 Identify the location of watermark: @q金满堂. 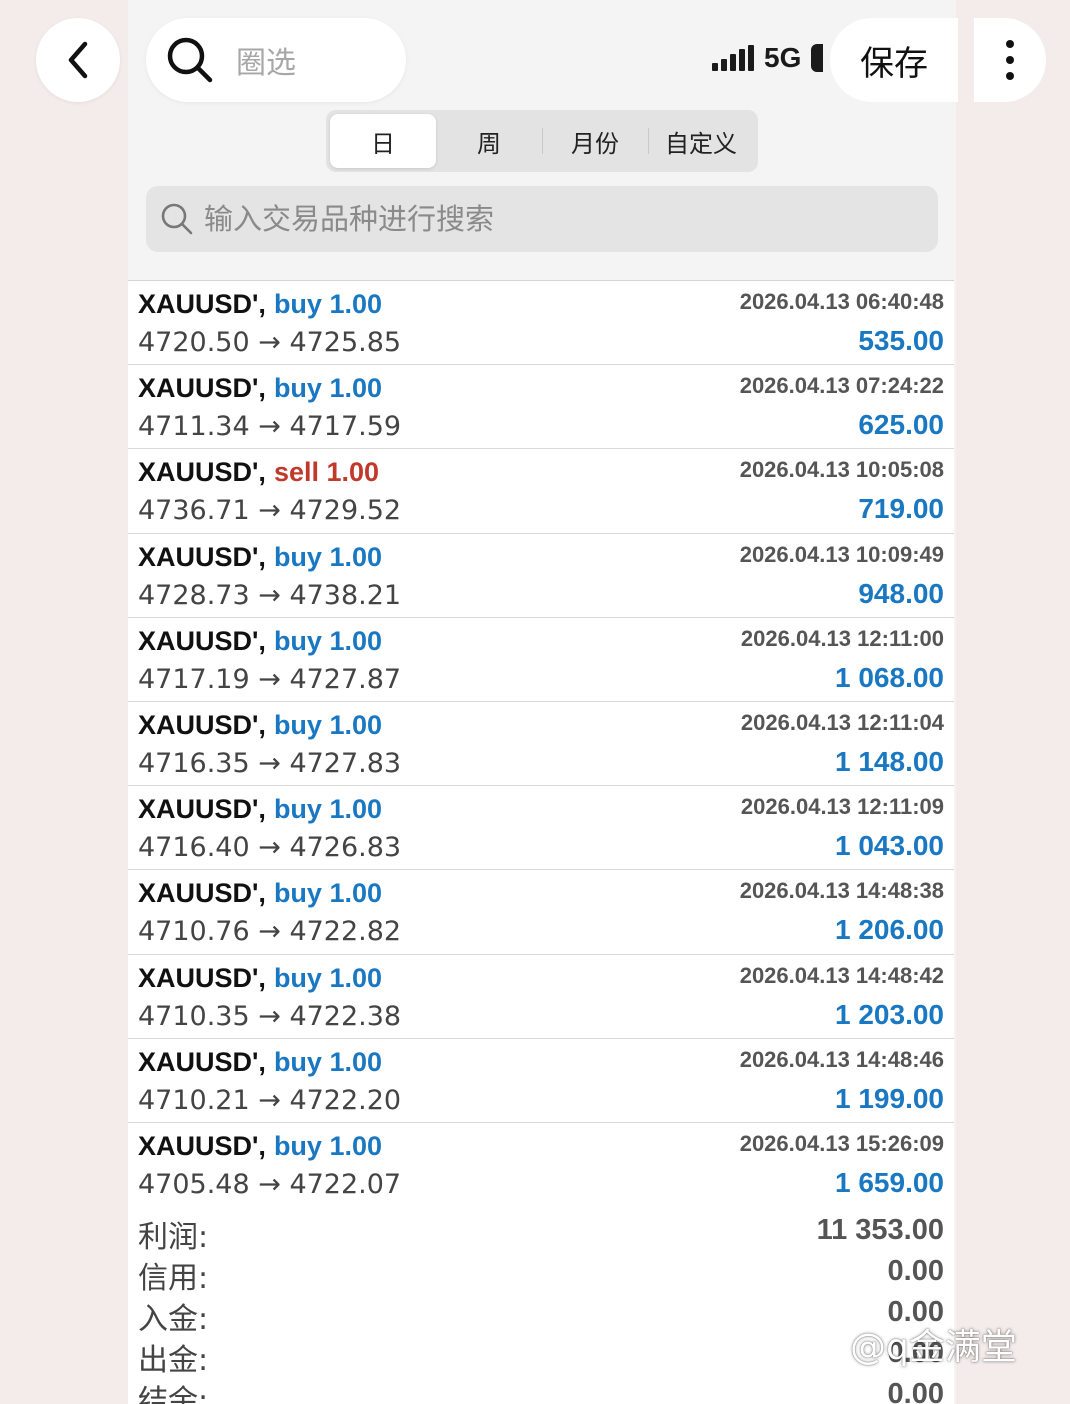
(933, 1347).